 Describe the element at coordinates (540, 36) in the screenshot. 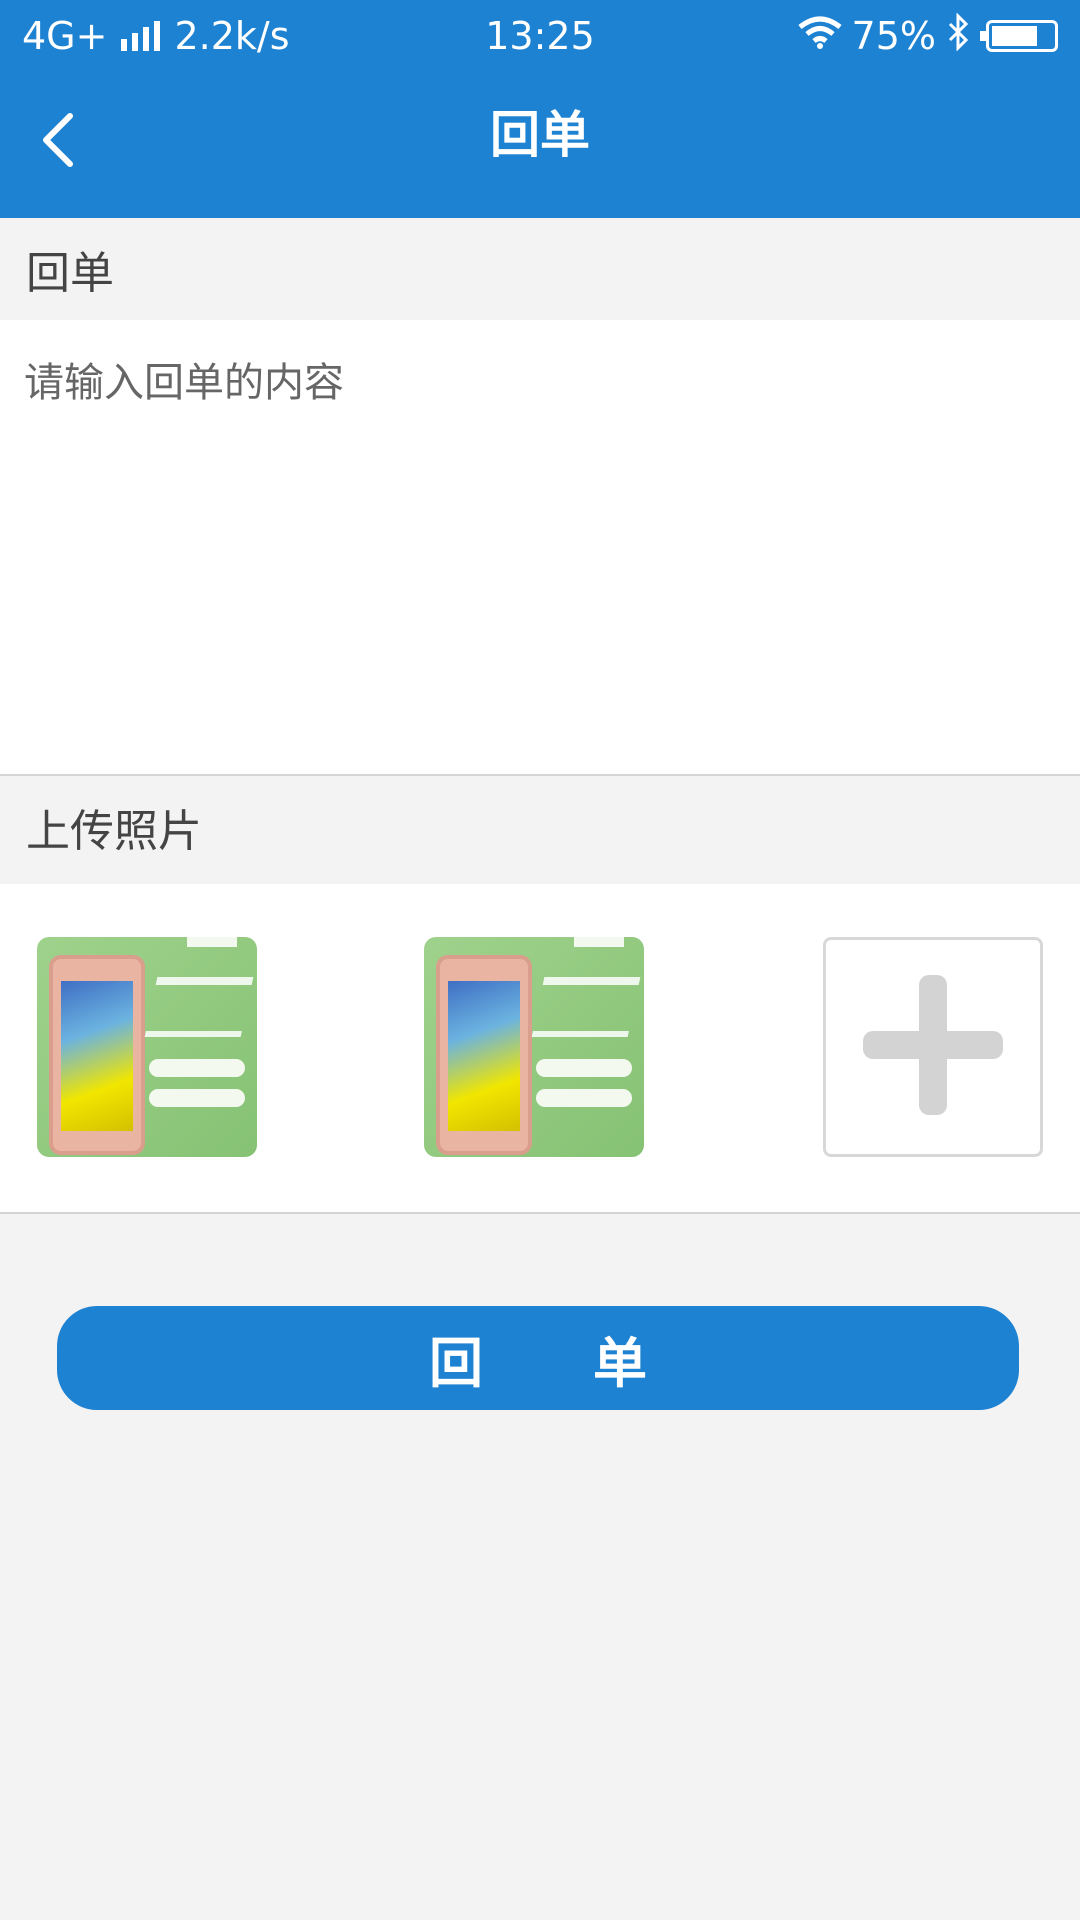

I see `status-bar: 4G+ 2.2k/s 13:25 75%` at that location.